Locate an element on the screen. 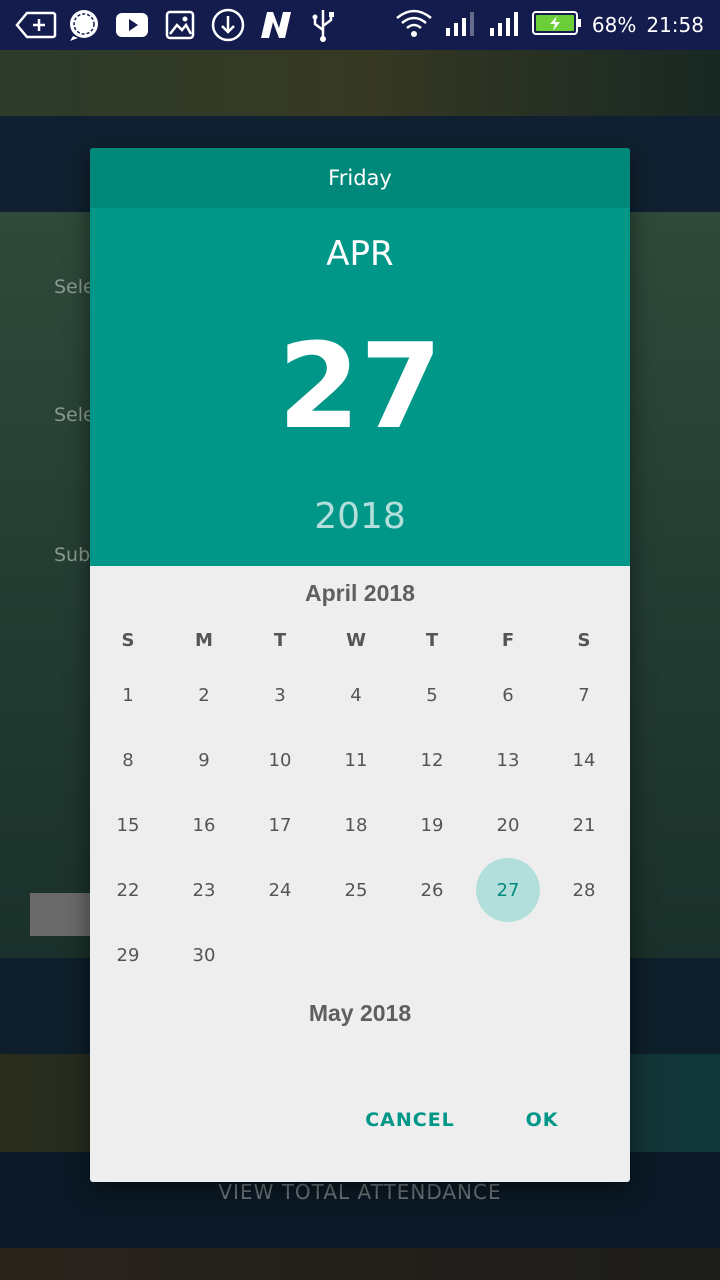  calendar-day-label: 13 is located at coordinates (508, 760).